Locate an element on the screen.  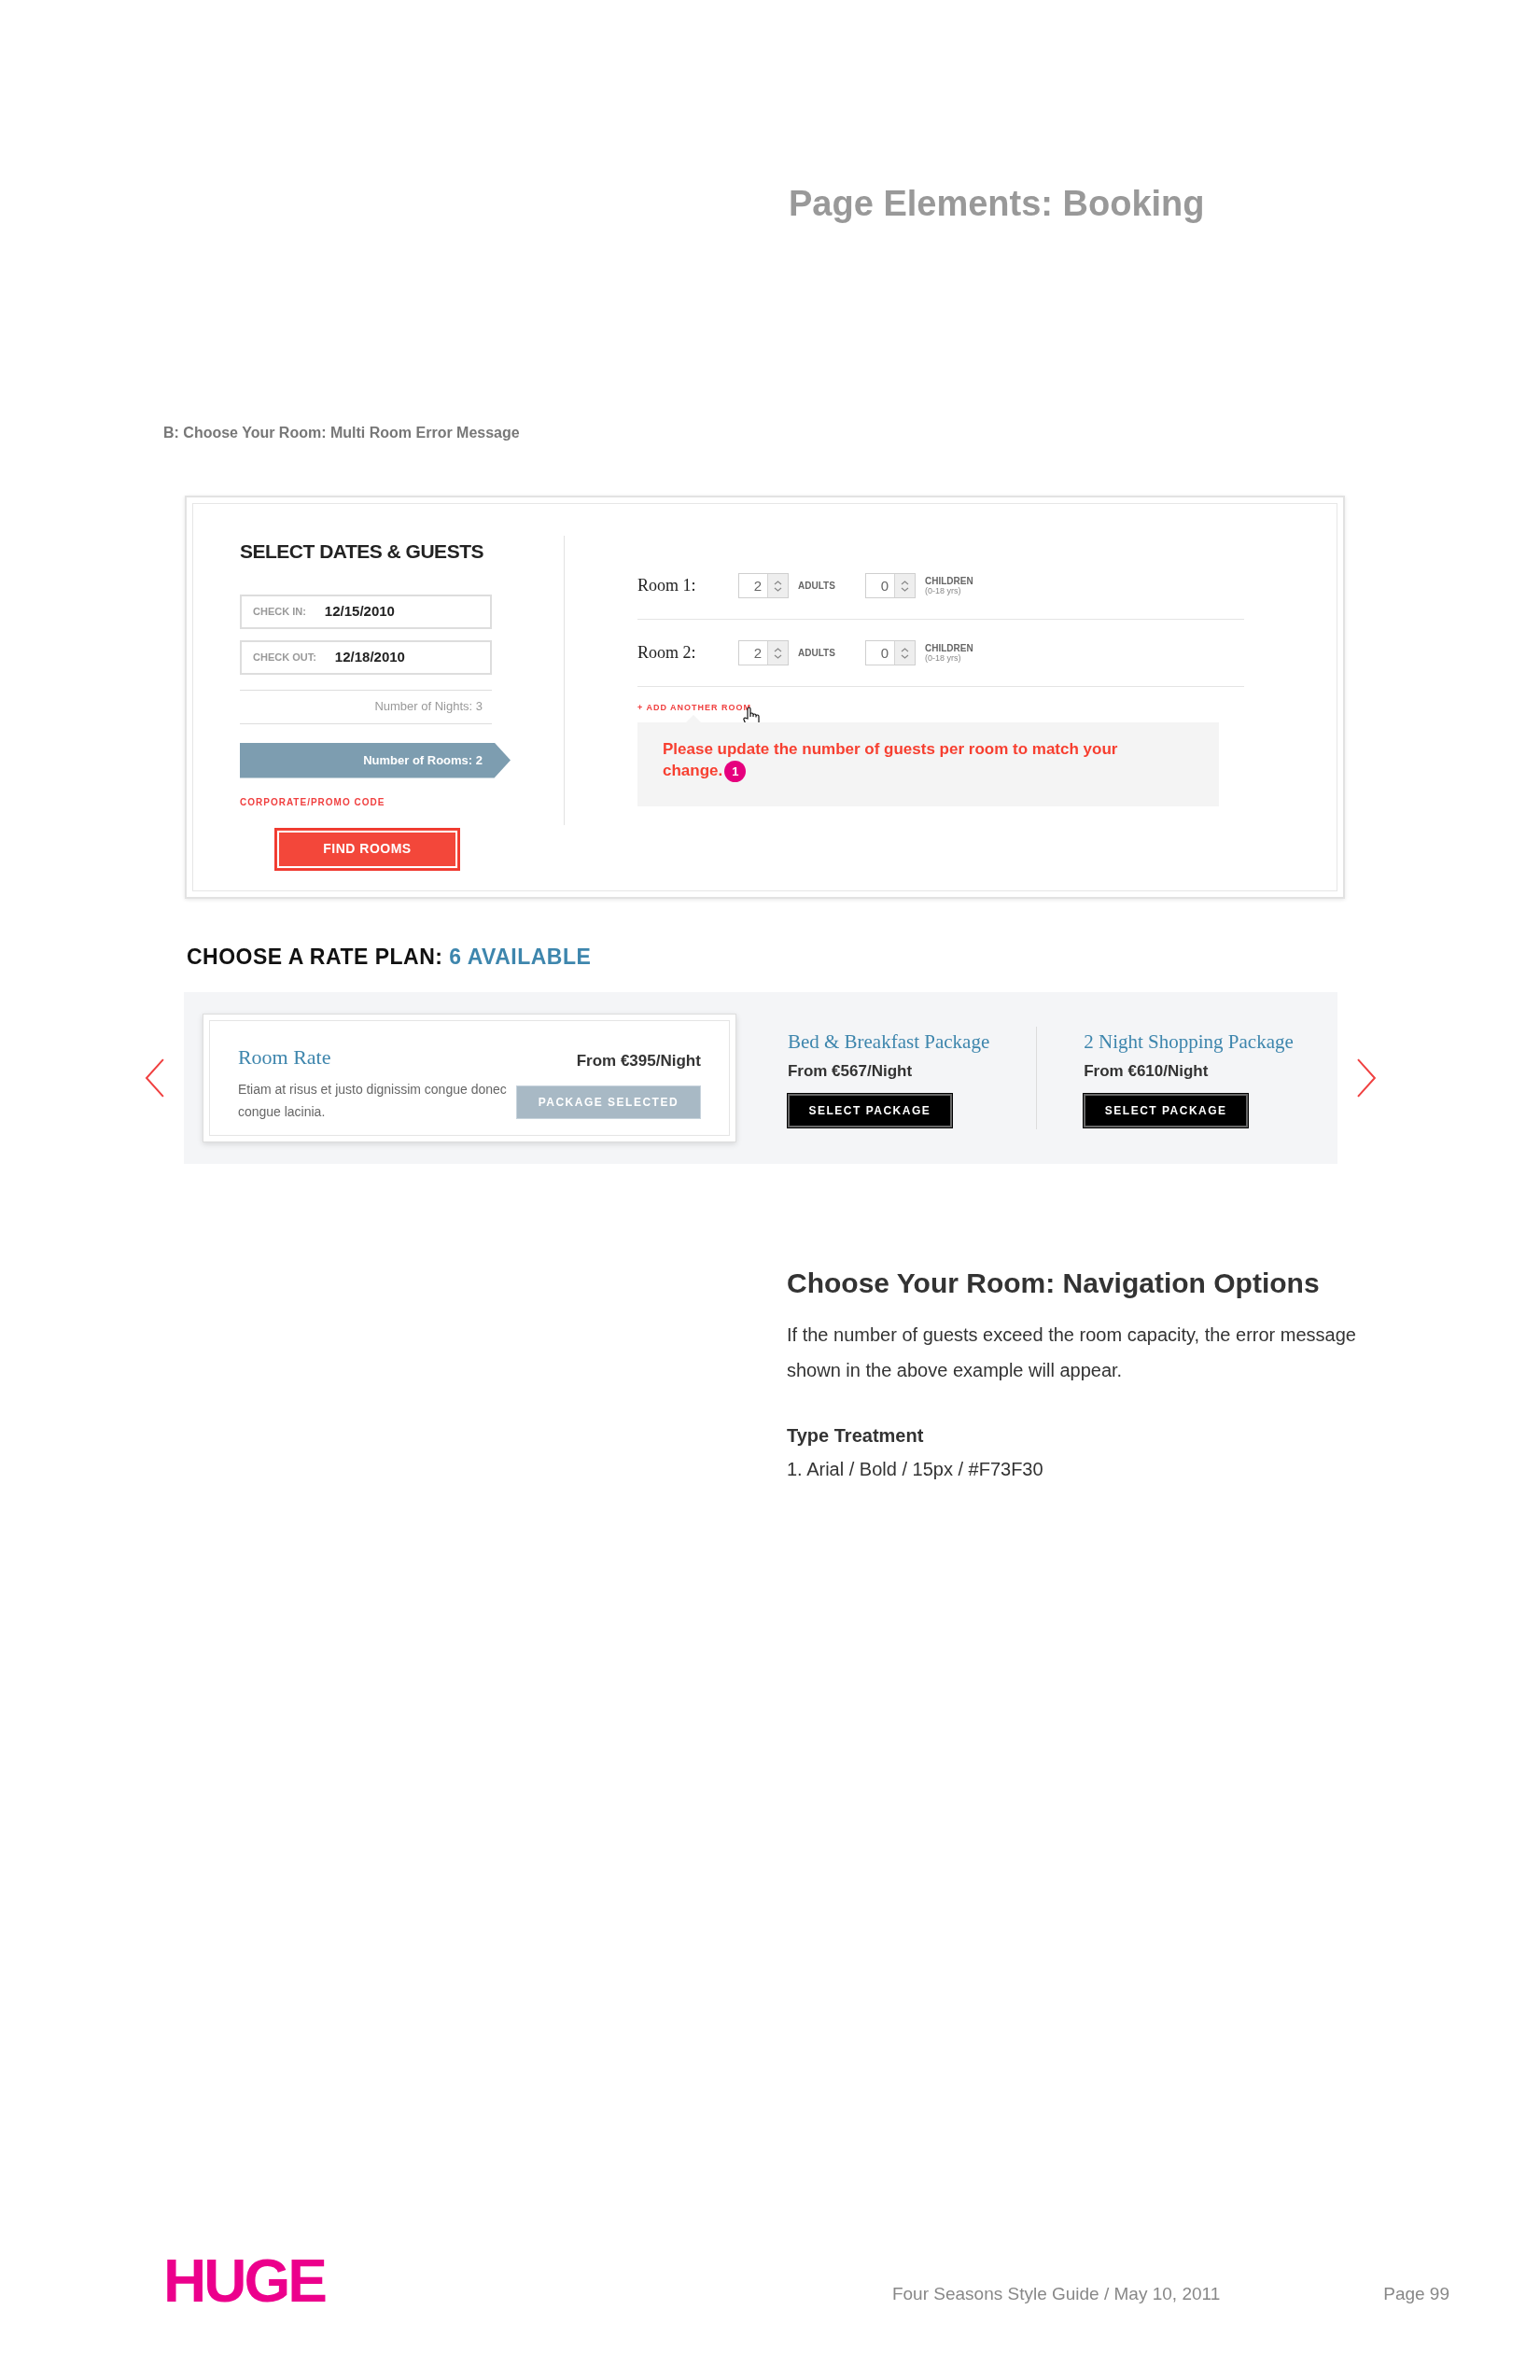
rate-option: Bed & Breakfast Package From €567/Night SELECT PACKAGE is located at coordinates (888, 1078).